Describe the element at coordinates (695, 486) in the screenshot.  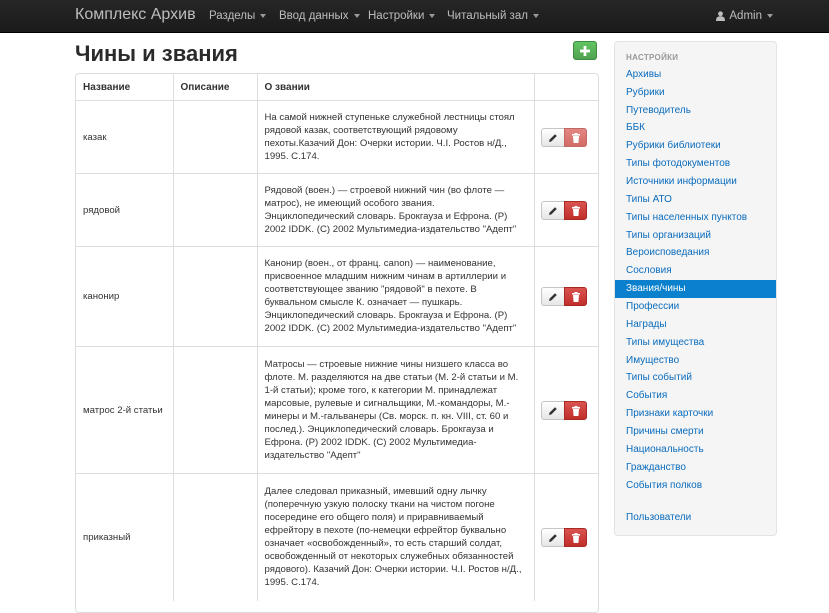
I see `sidebar-item-regiment-events: События полков` at that location.